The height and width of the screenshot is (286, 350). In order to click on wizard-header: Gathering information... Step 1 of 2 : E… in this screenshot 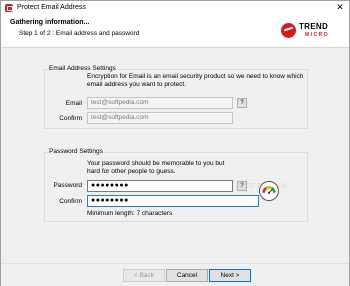, I will do `click(175, 31)`.